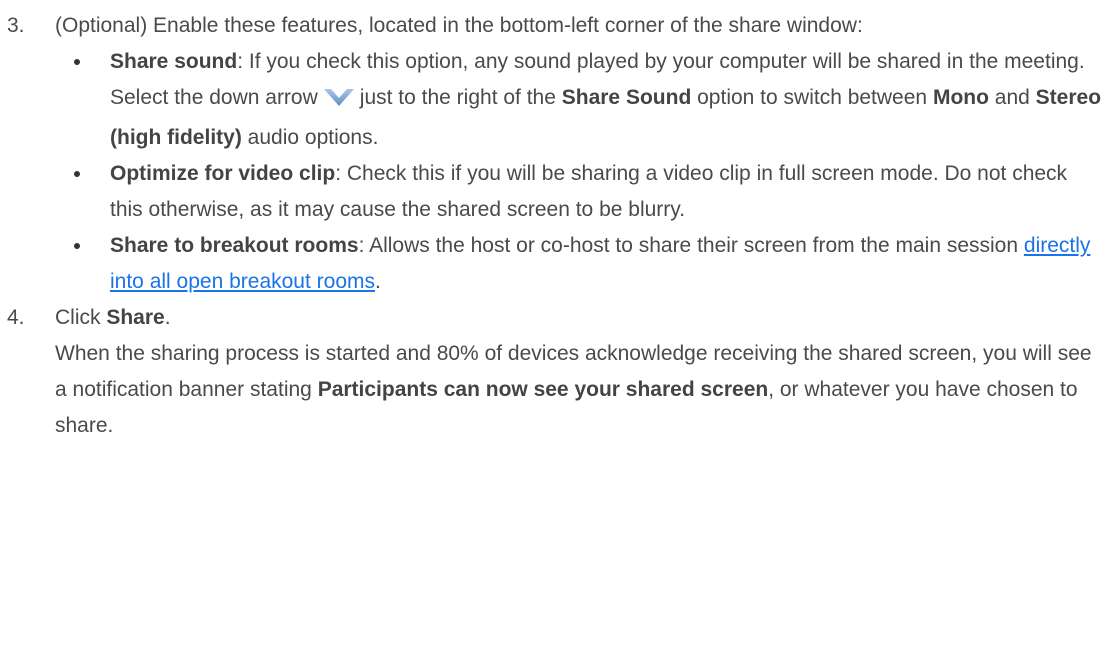 Image resolution: width=1104 pixels, height=655 pixels. What do you see at coordinates (626, 97) in the screenshot?
I see `term-share-sound-option: Share Sound` at bounding box center [626, 97].